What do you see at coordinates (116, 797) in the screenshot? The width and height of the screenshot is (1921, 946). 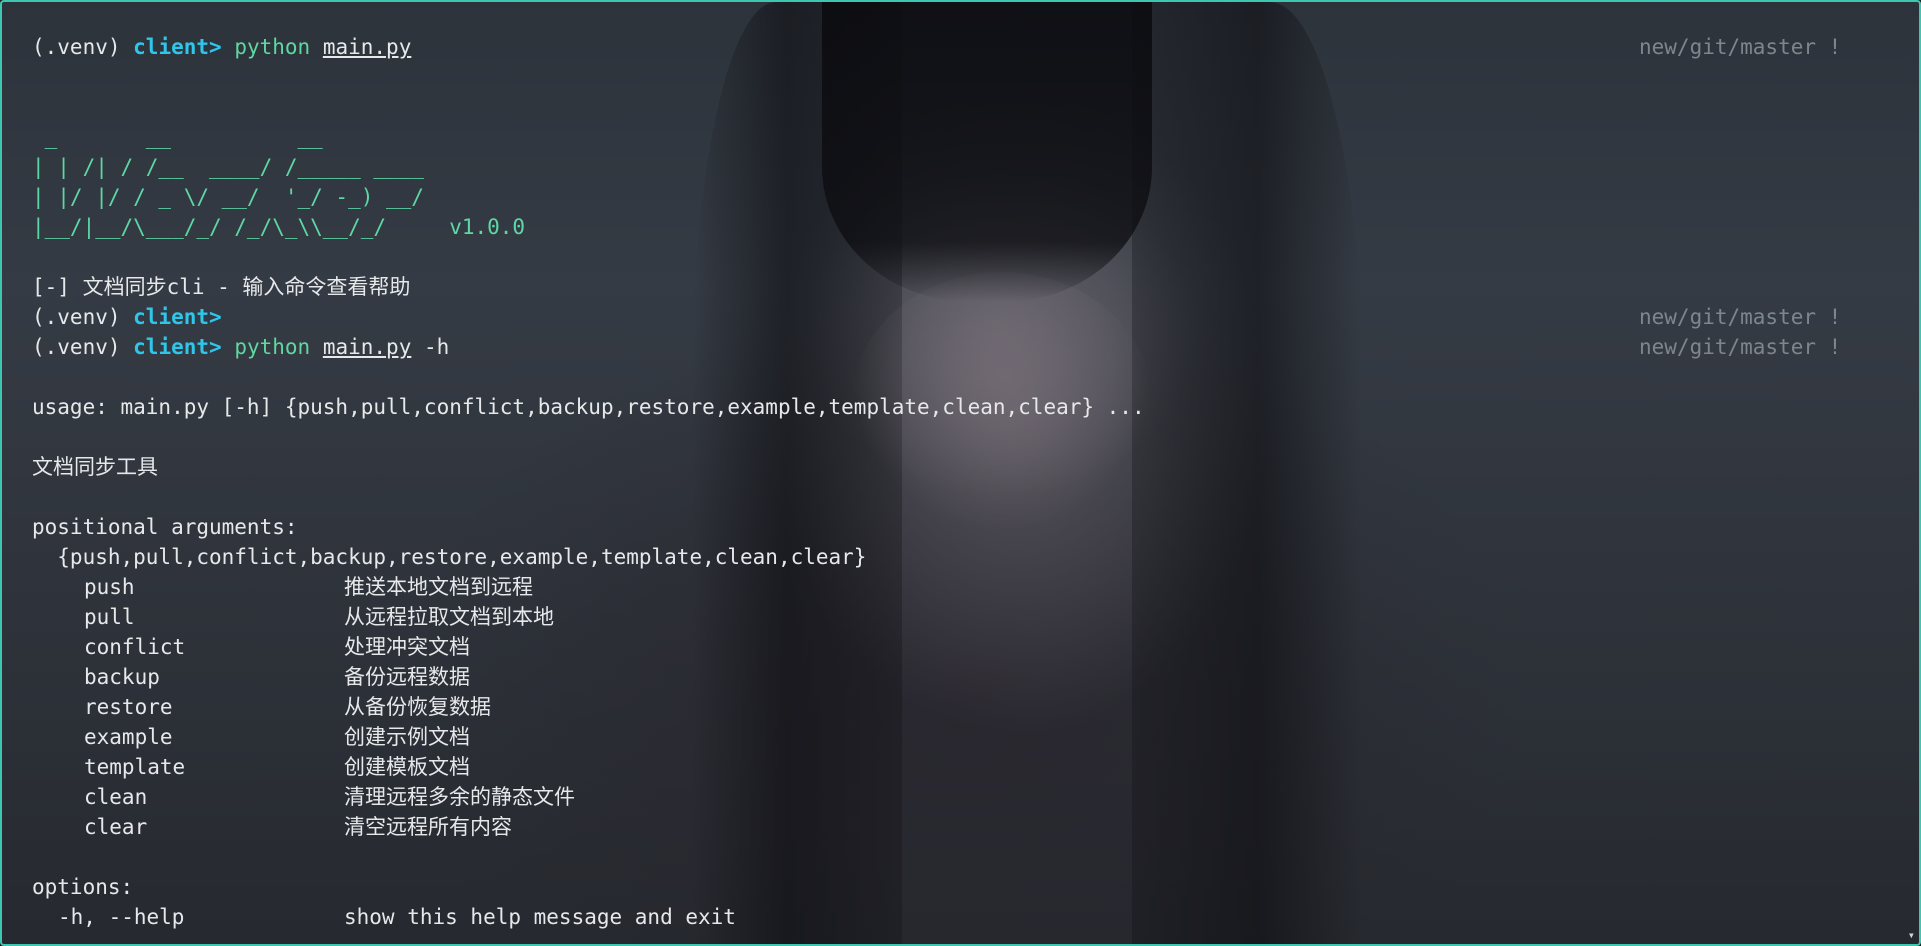 I see `subcommand-name: clean` at bounding box center [116, 797].